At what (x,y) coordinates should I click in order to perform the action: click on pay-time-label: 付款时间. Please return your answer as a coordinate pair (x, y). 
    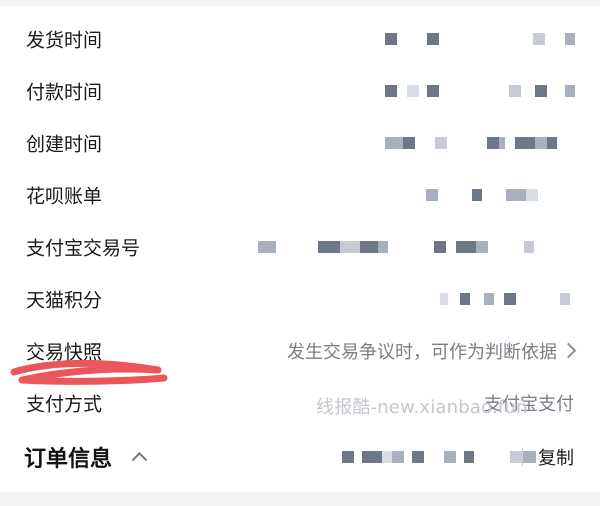
    Looking at the image, I should click on (64, 92).